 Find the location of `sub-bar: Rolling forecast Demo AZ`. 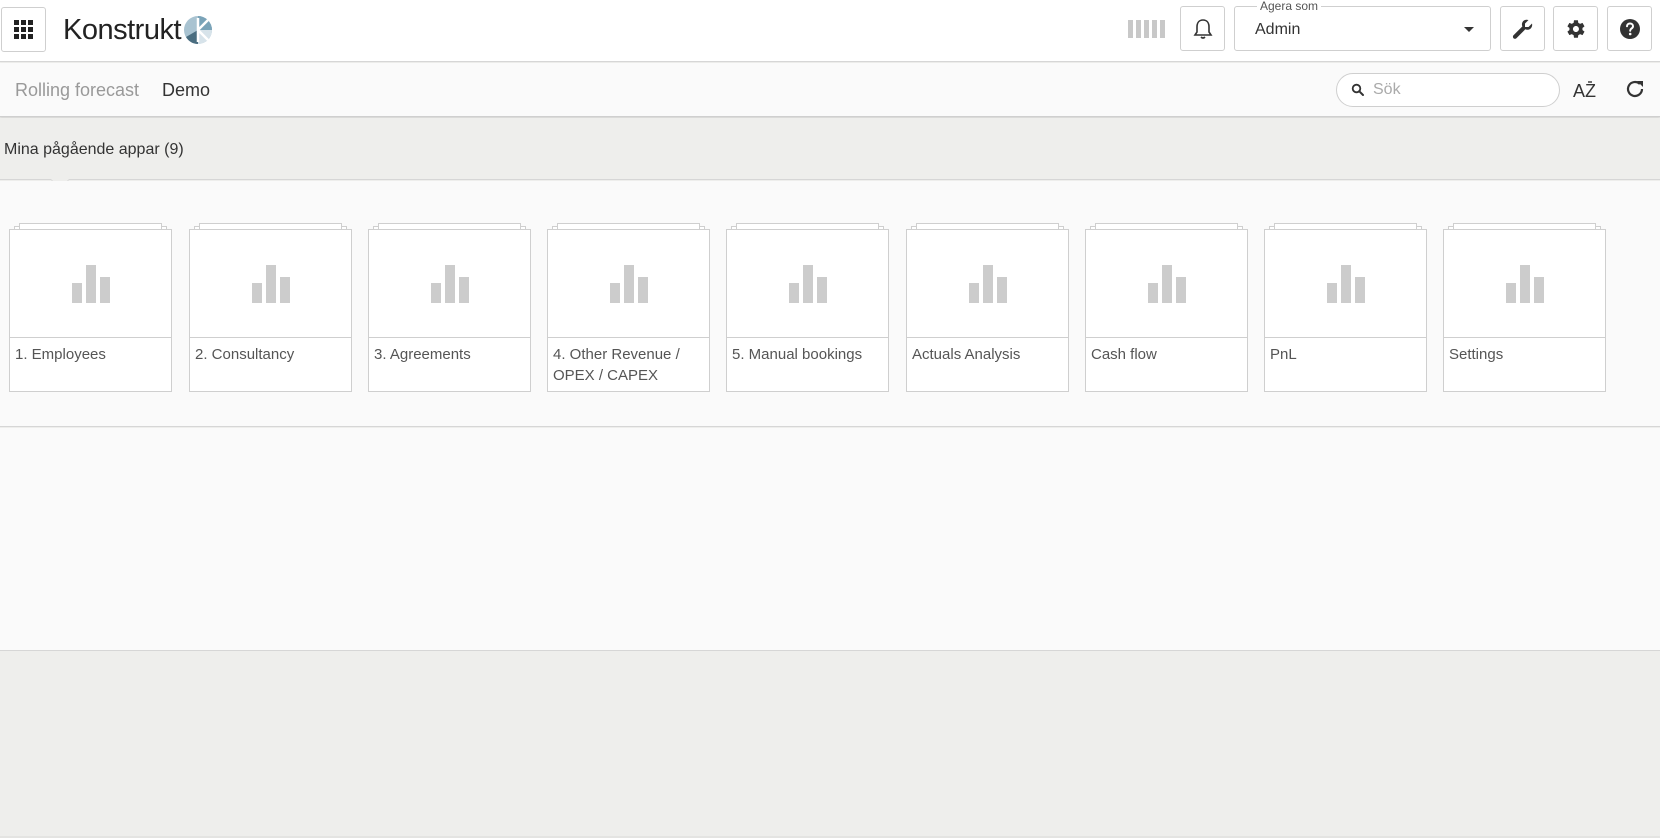

sub-bar: Rolling forecast Demo AZ is located at coordinates (830, 90).